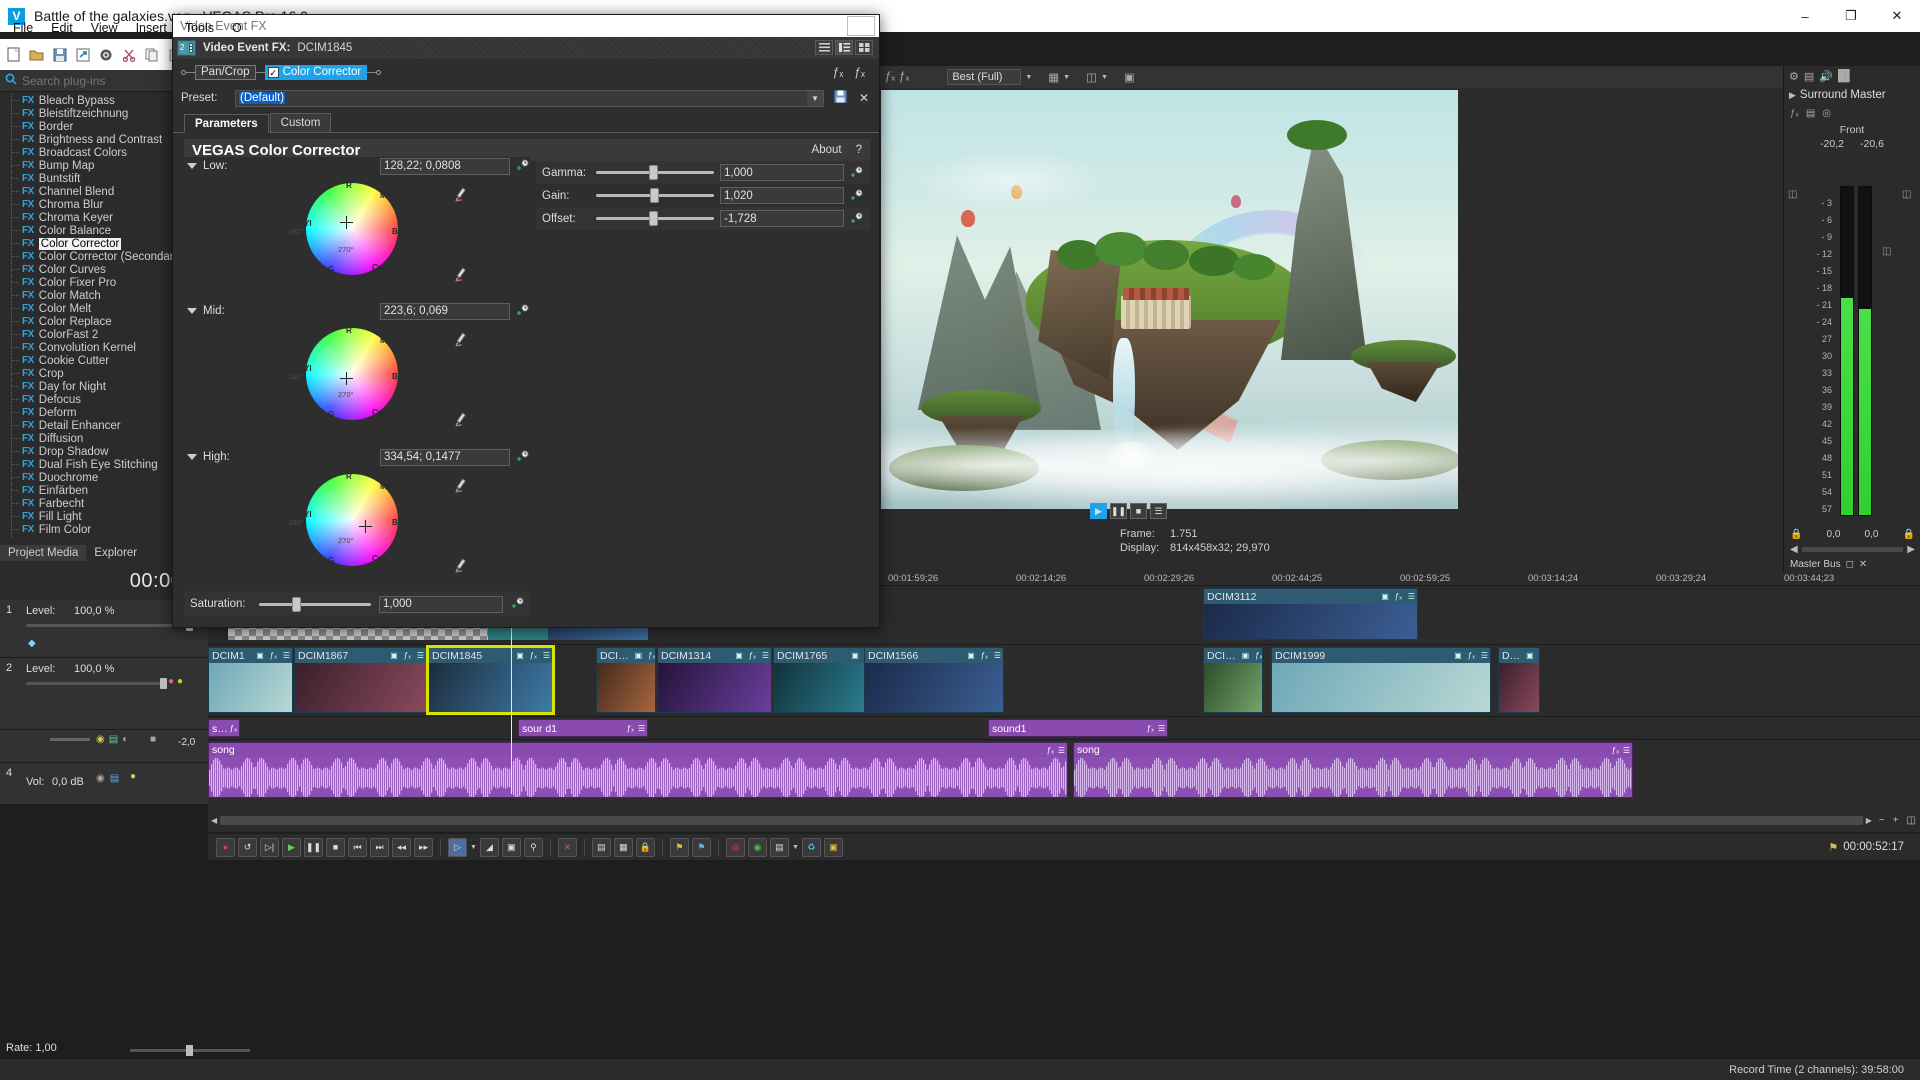 The width and height of the screenshot is (1920, 1080). What do you see at coordinates (533, 847) in the screenshot?
I see `zoom-tool-button: ⚲` at bounding box center [533, 847].